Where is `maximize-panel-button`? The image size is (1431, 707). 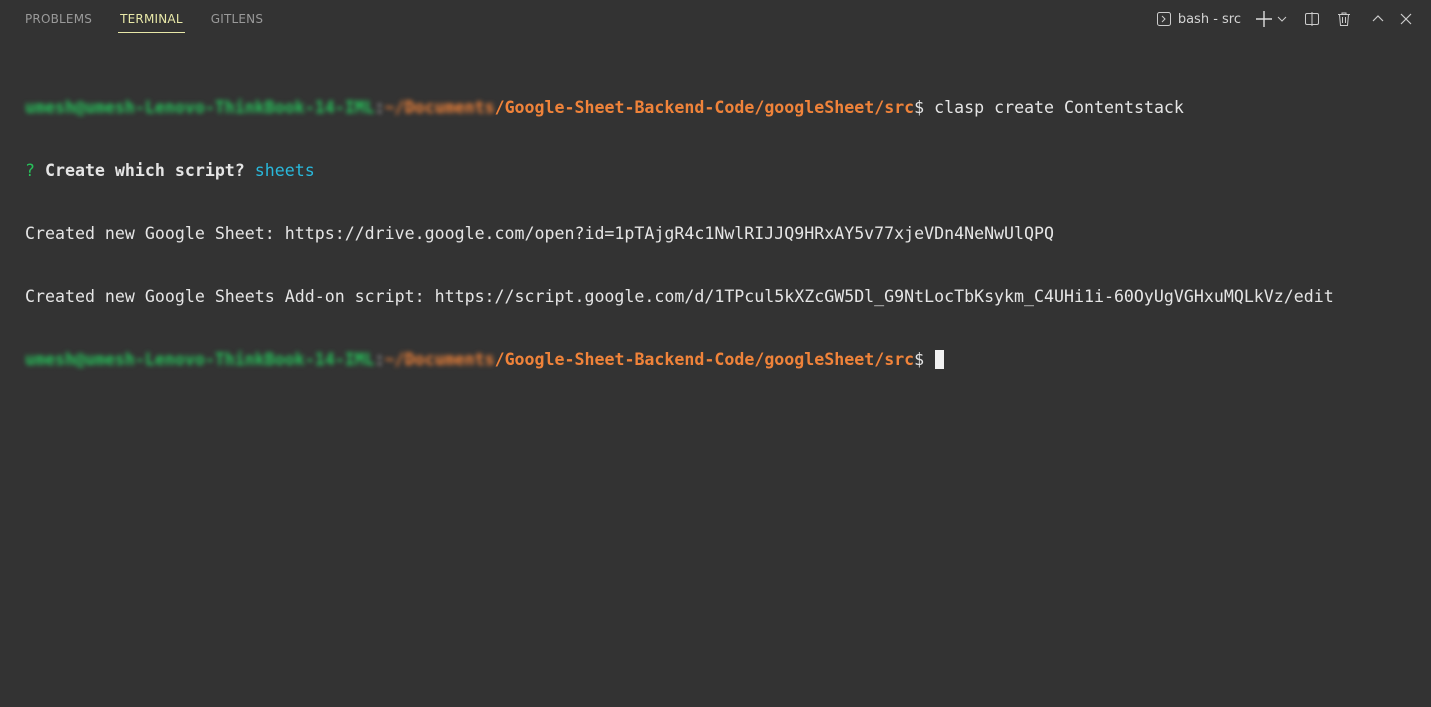
maximize-panel-button is located at coordinates (1378, 19).